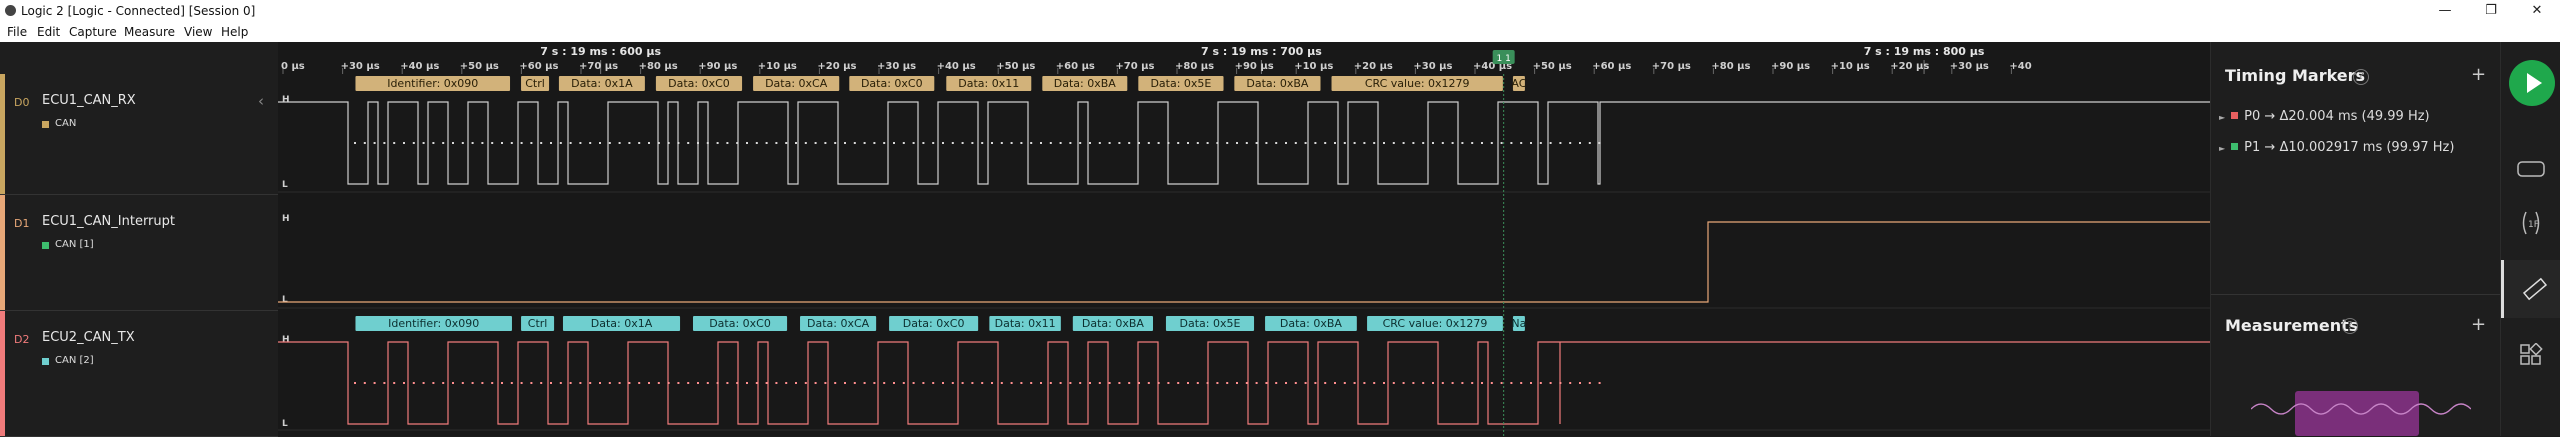  I want to click on menu-view: View, so click(198, 32).